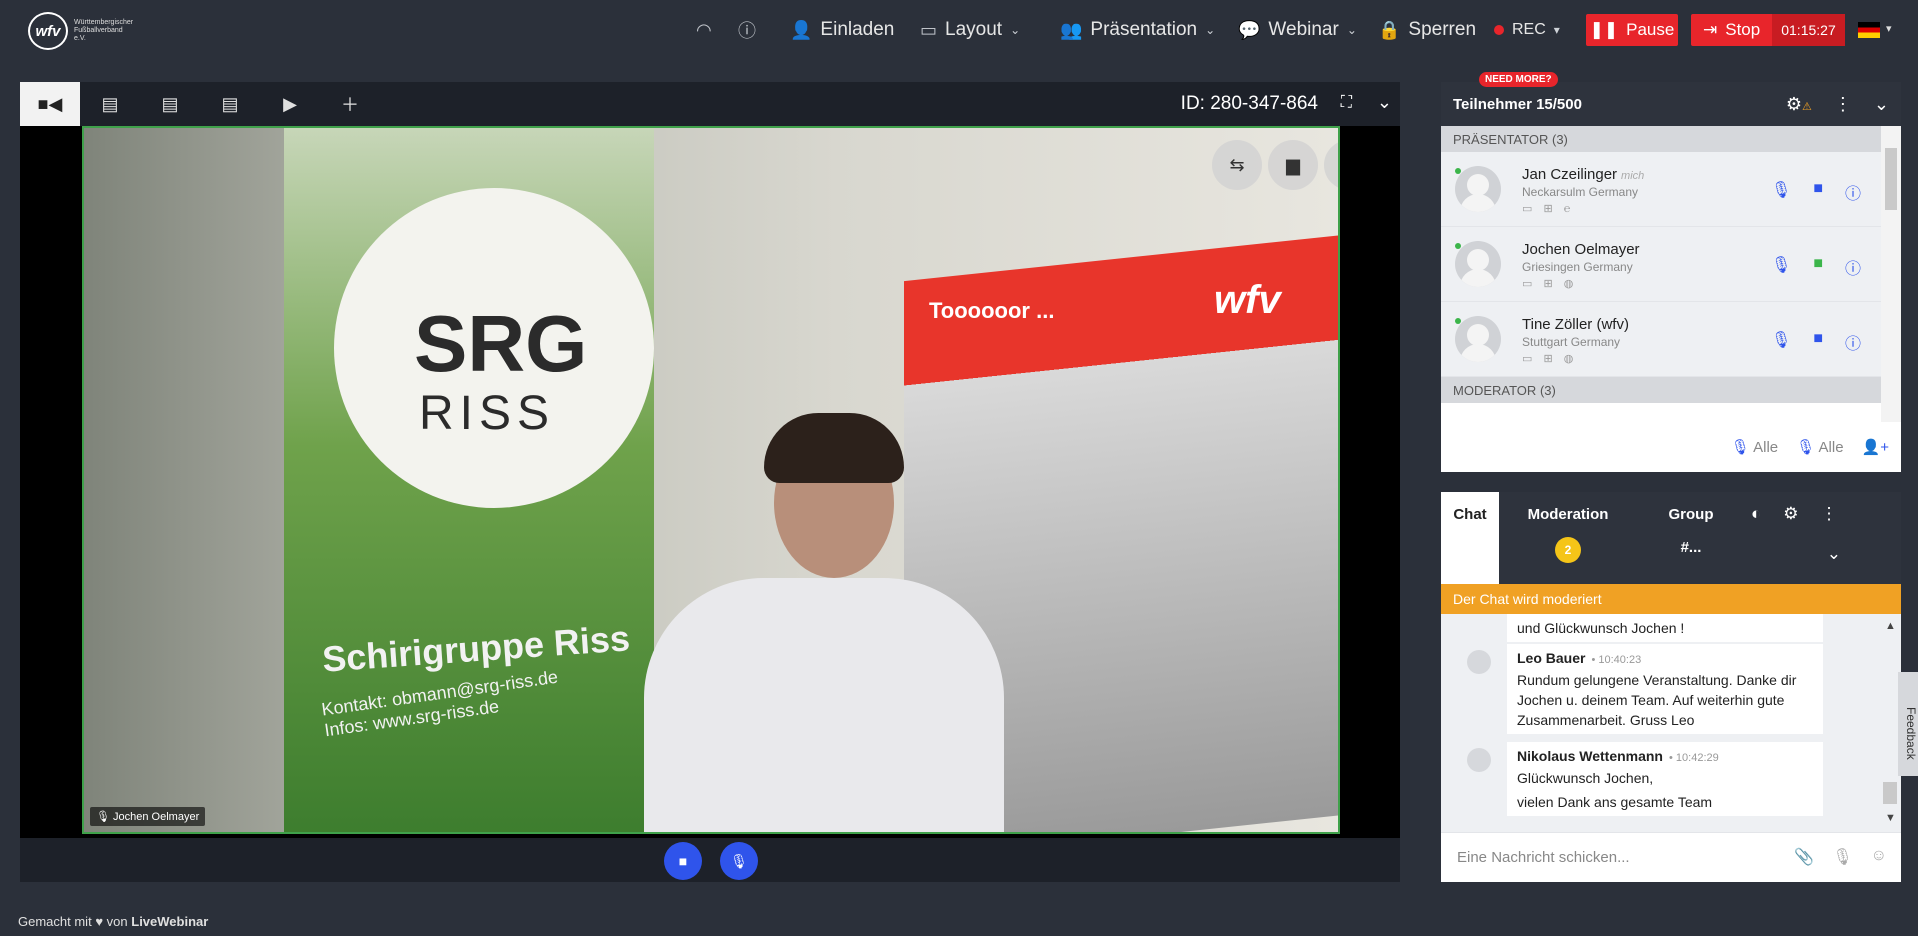 Image resolution: width=1918 pixels, height=936 pixels. Describe the element at coordinates (1879, 857) in the screenshot. I see `emoji-icon: ☺` at that location.